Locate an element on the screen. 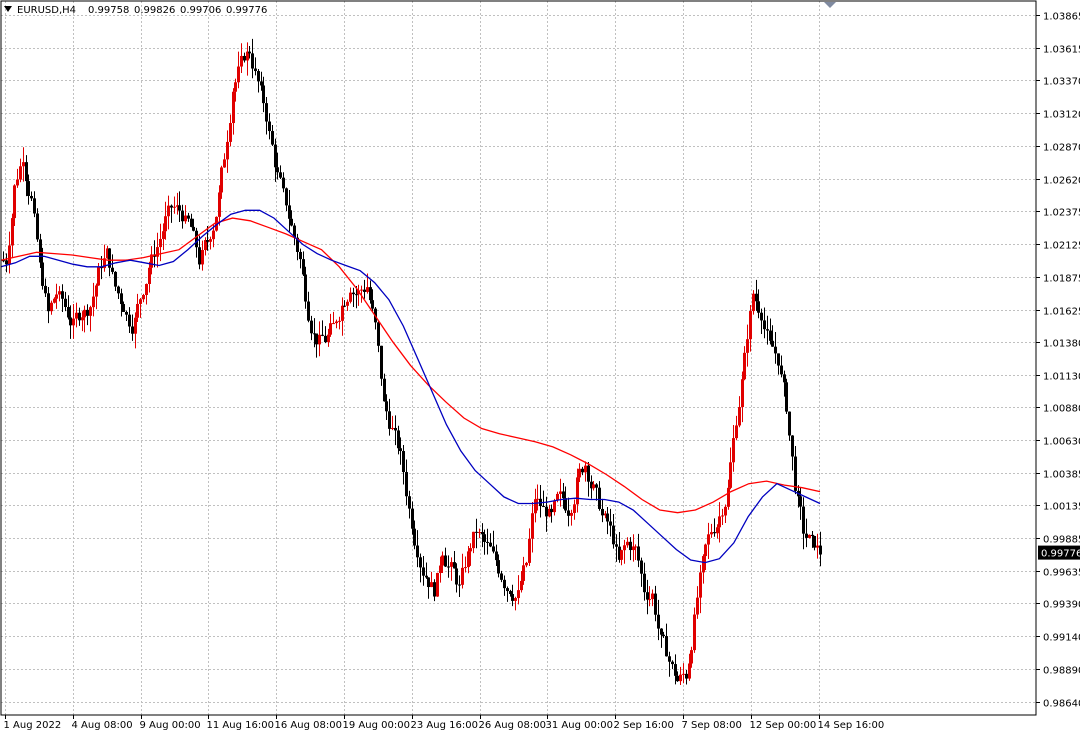 The width and height of the screenshot is (1080, 740). x-tick-label: 1 Aug 2022 is located at coordinates (33, 725).